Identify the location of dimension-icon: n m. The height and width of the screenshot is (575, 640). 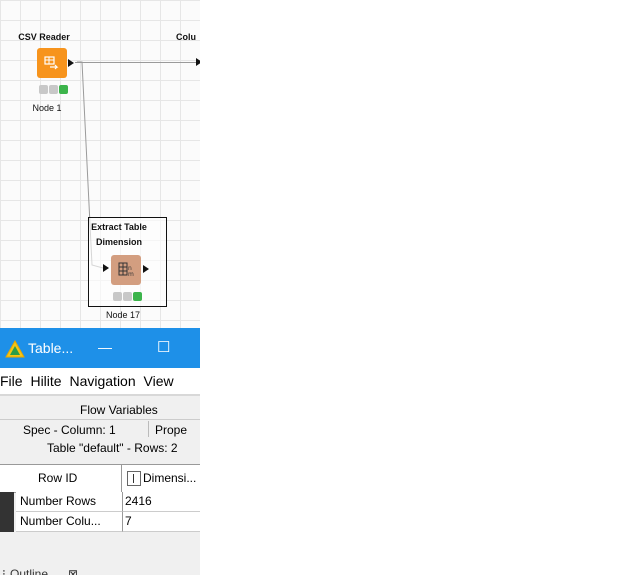
(126, 270).